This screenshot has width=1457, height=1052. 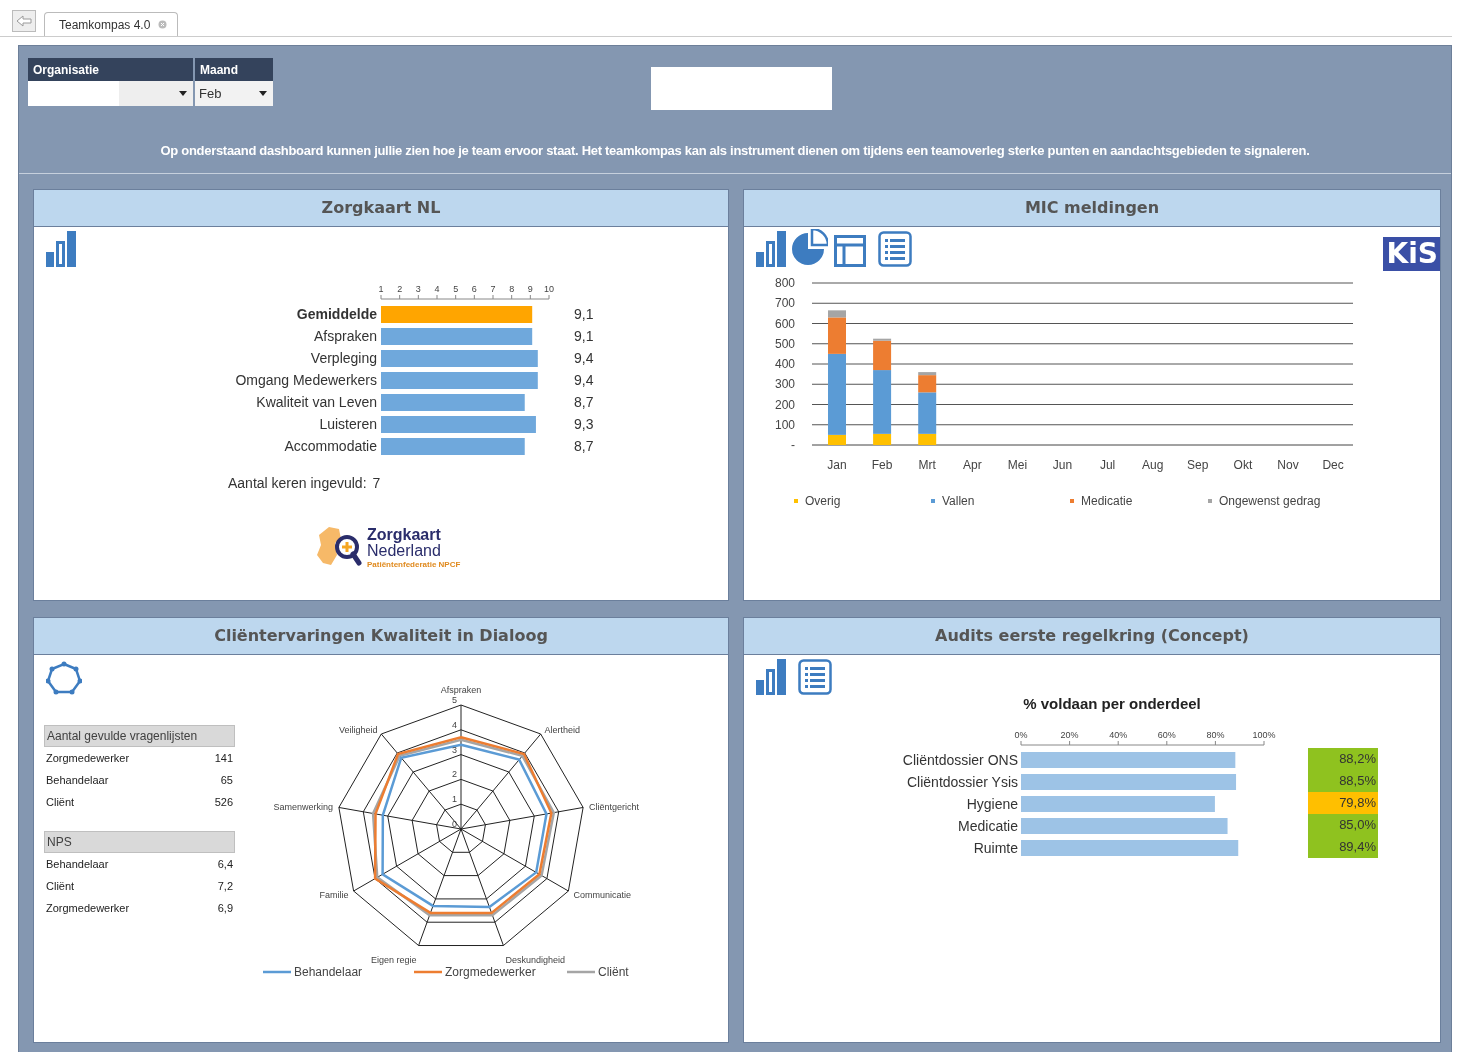 I want to click on table-cell: Cliënt, so click(x=60, y=886).